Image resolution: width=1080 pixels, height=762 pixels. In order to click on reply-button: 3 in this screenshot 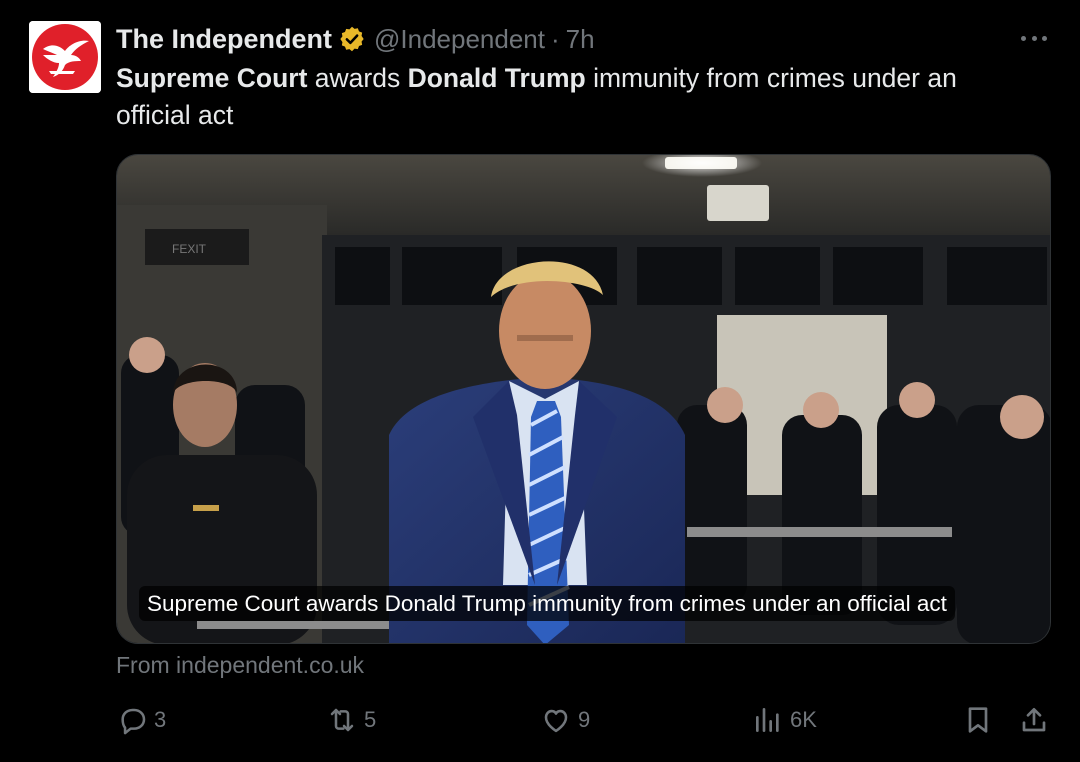, I will do `click(141, 720)`.